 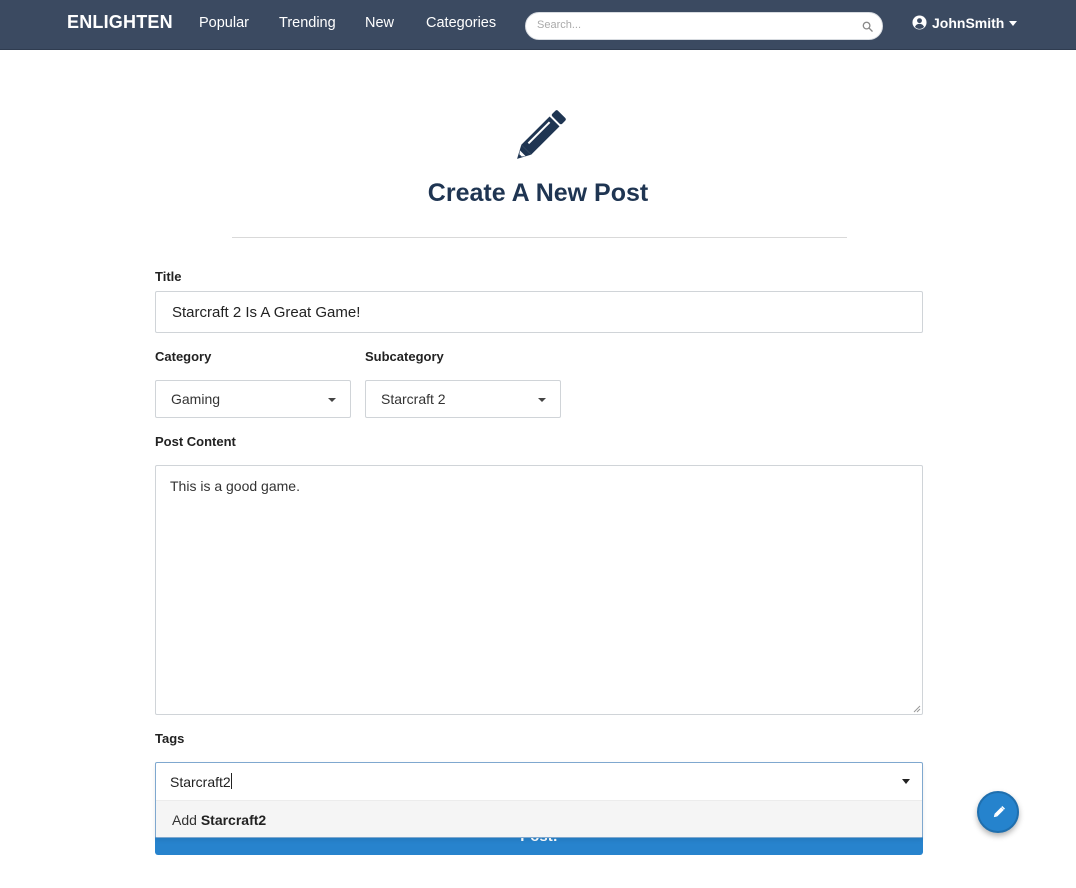 I want to click on add-tag-option: Add Starcraft2, so click(x=539, y=818).